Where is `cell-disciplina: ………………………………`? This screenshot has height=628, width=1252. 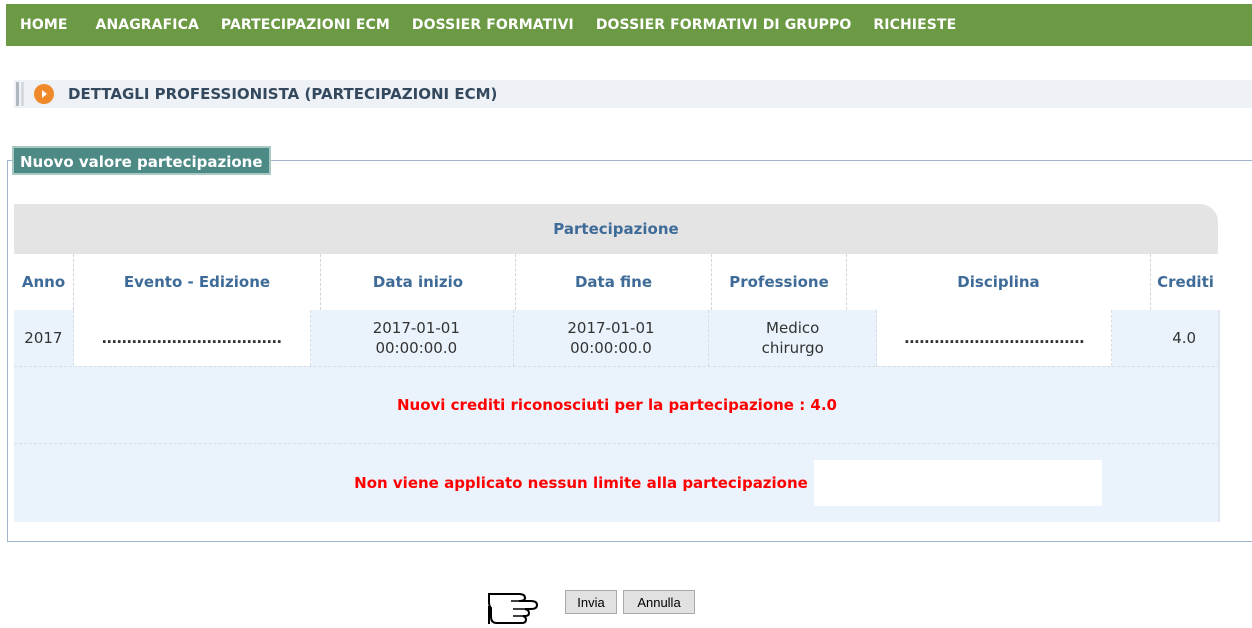
cell-disciplina: ……………………………… is located at coordinates (995, 338).